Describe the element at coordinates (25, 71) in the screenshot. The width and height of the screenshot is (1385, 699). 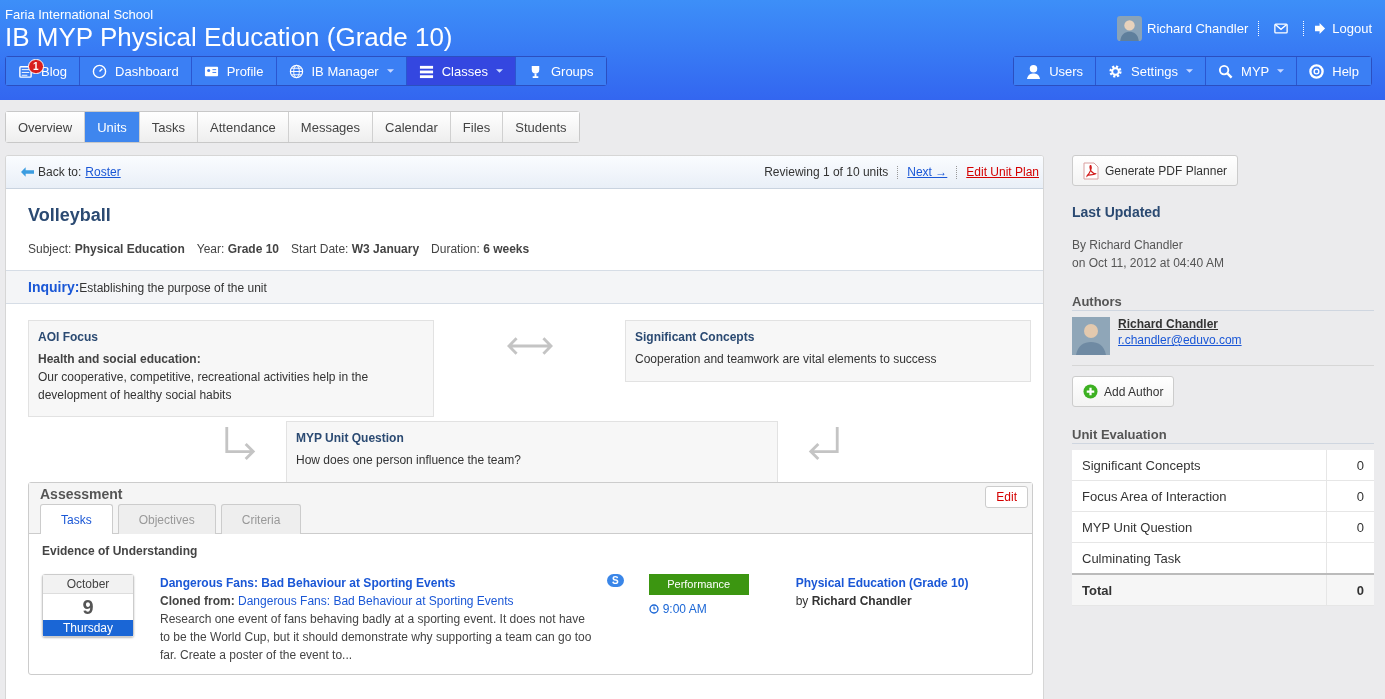
I see `newspaper-icon` at that location.